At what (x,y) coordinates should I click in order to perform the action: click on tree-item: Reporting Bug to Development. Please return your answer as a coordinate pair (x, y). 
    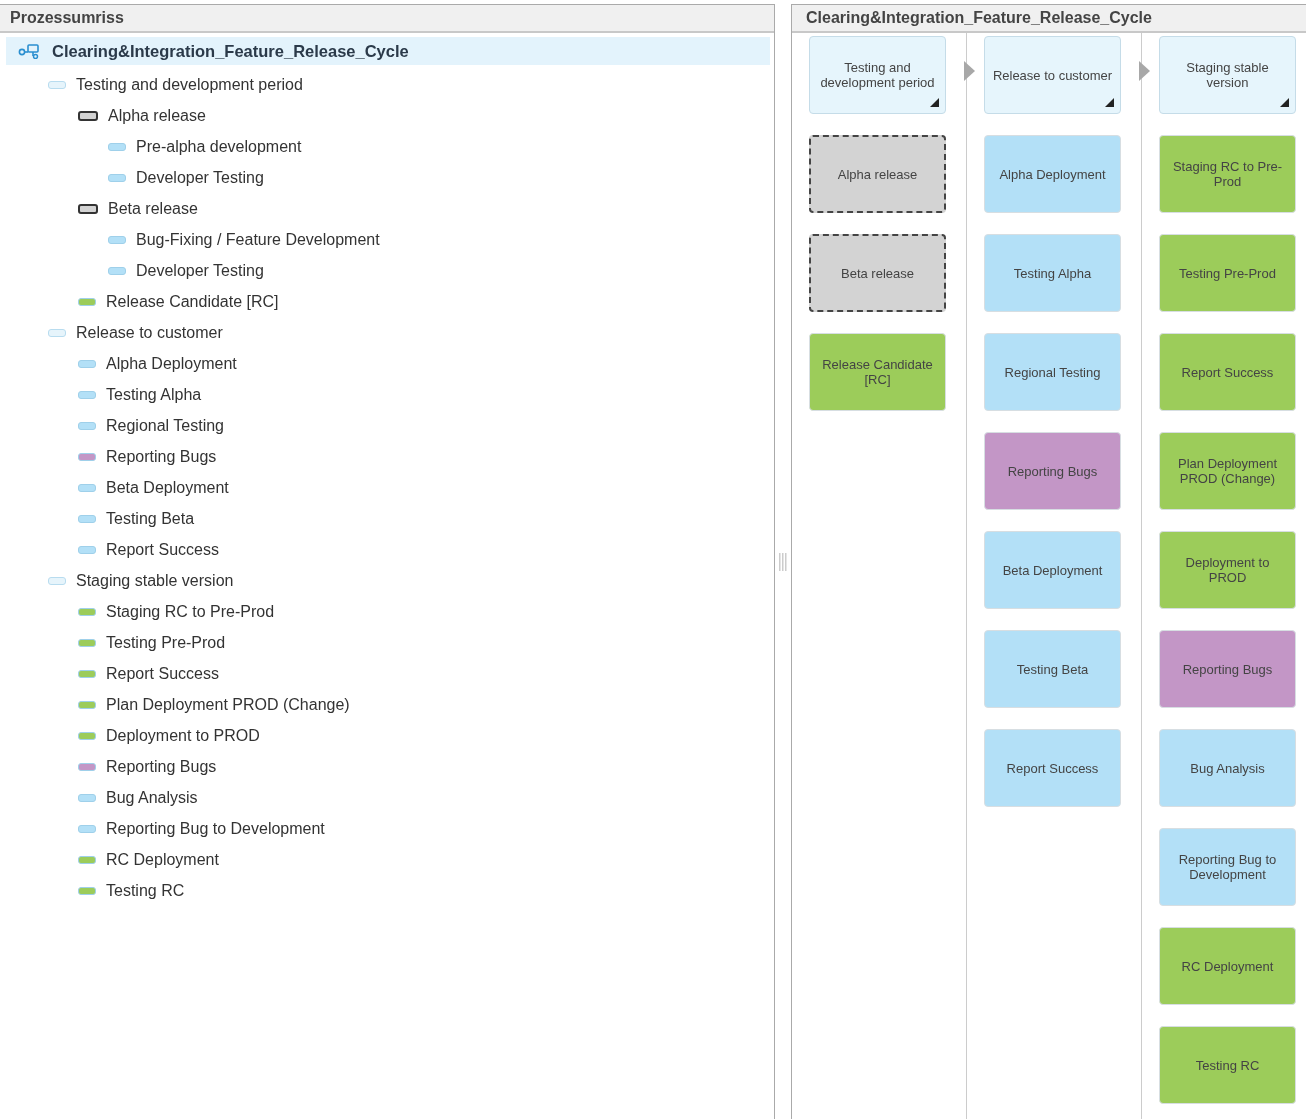
    Looking at the image, I should click on (388, 828).